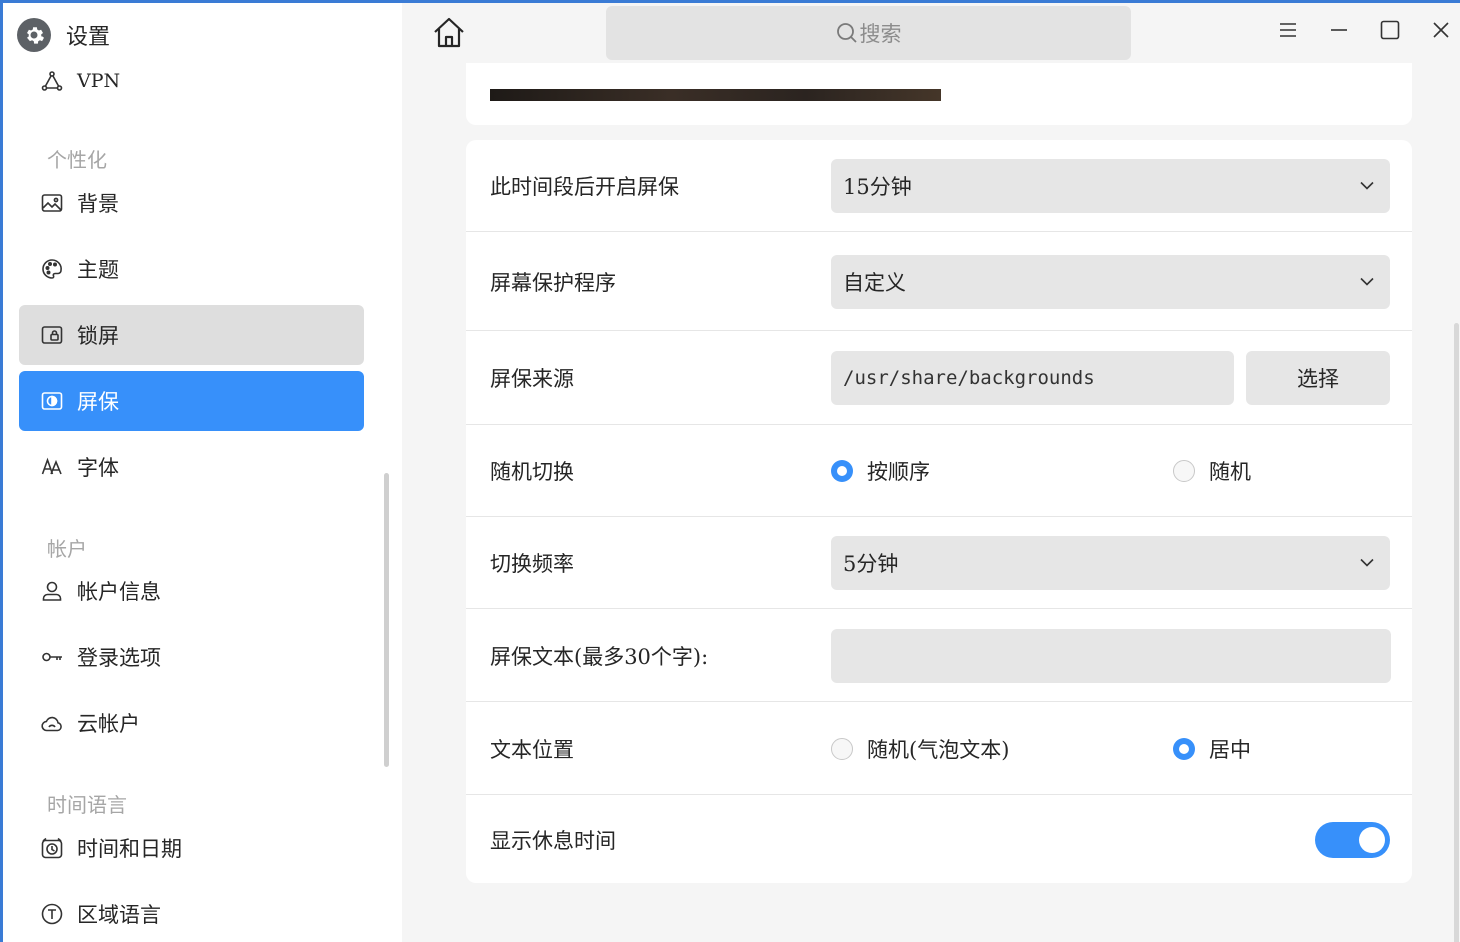 Image resolution: width=1460 pixels, height=942 pixels. I want to click on toggle-knob, so click(1372, 839).